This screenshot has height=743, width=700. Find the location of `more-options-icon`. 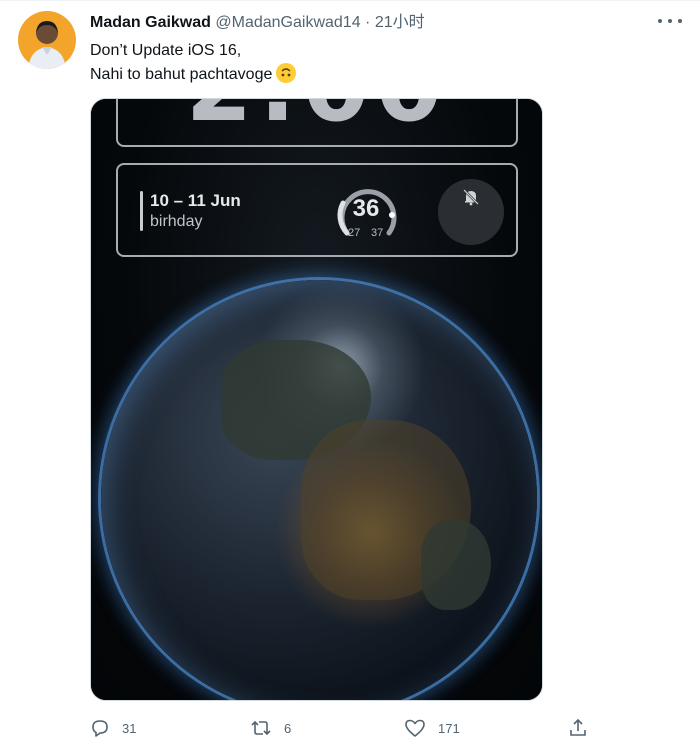

more-options-icon is located at coordinates (670, 21).